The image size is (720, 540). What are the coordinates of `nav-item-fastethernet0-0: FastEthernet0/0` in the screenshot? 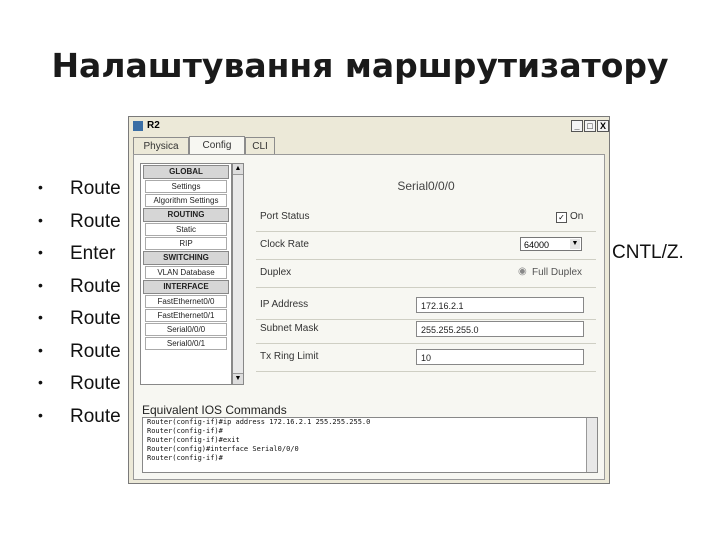 It's located at (186, 301).